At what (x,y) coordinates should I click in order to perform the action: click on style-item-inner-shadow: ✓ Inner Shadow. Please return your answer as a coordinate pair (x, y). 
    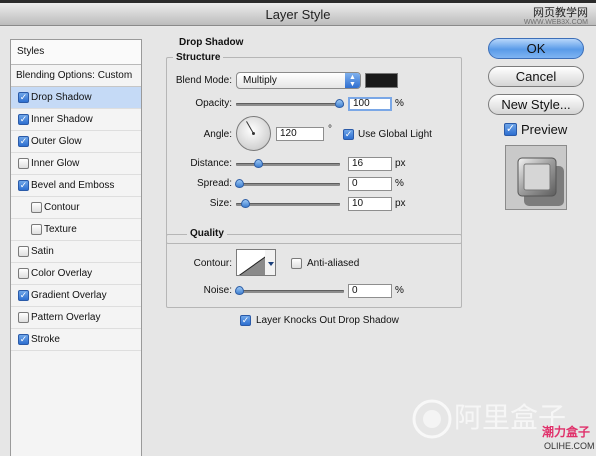
    Looking at the image, I should click on (76, 120).